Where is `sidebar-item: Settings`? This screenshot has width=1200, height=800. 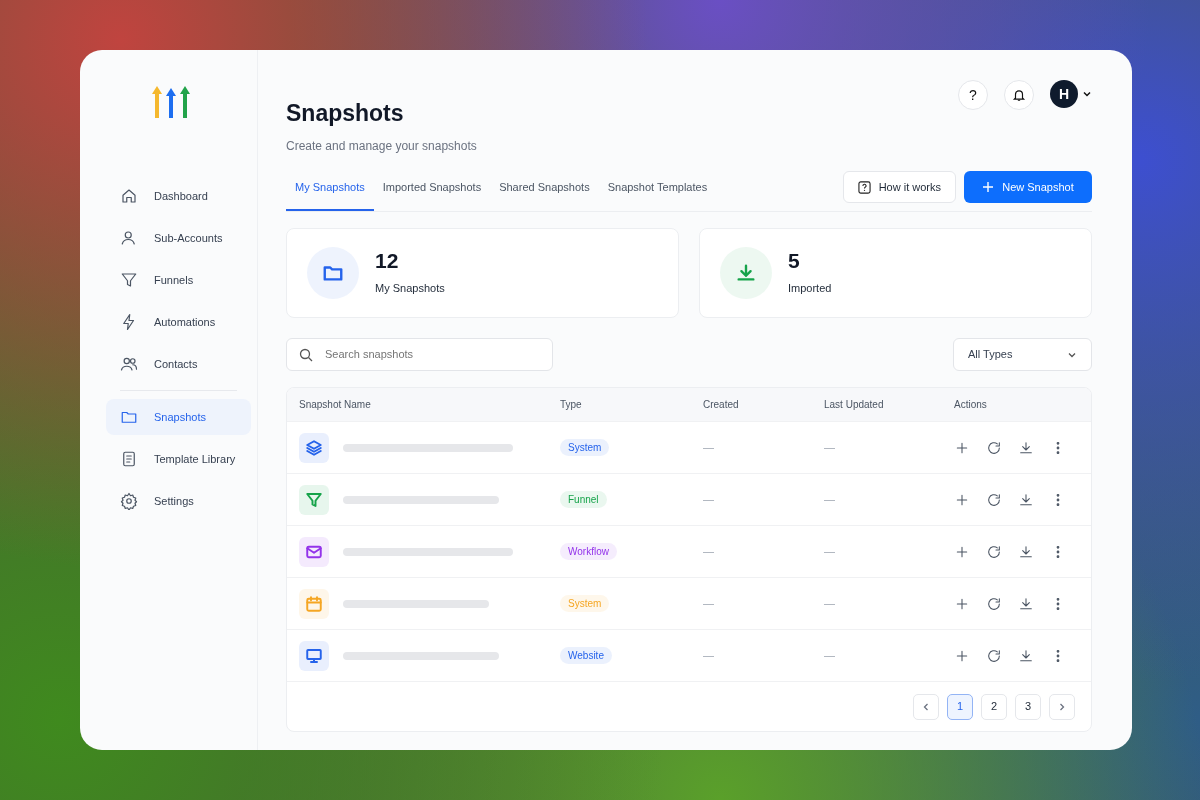
sidebar-item: Settings is located at coordinates (178, 501).